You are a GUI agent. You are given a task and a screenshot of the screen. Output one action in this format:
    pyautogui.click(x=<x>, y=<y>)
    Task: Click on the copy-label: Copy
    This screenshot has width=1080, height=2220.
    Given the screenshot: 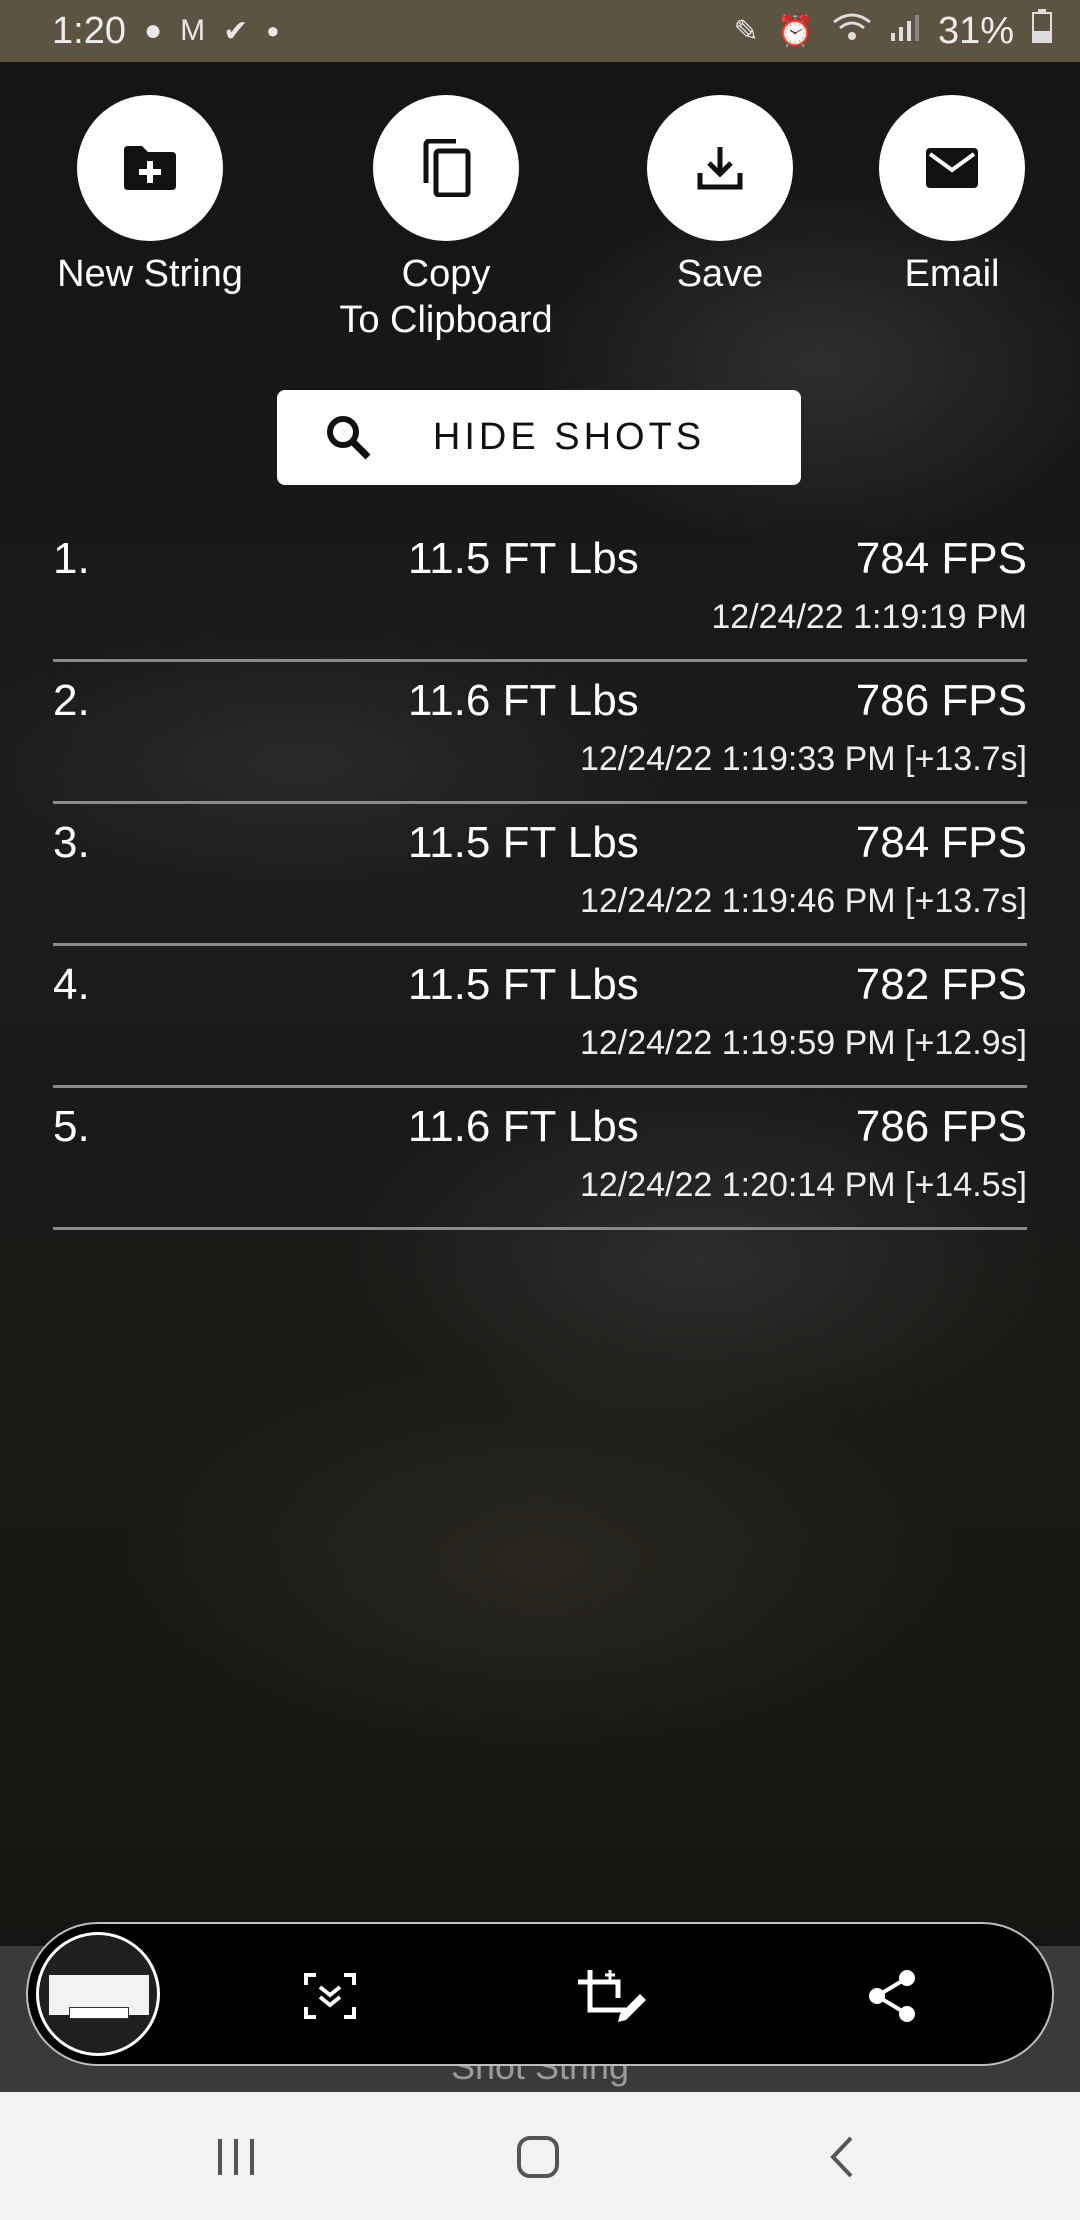 What is the action you would take?
    pyautogui.click(x=446, y=274)
    